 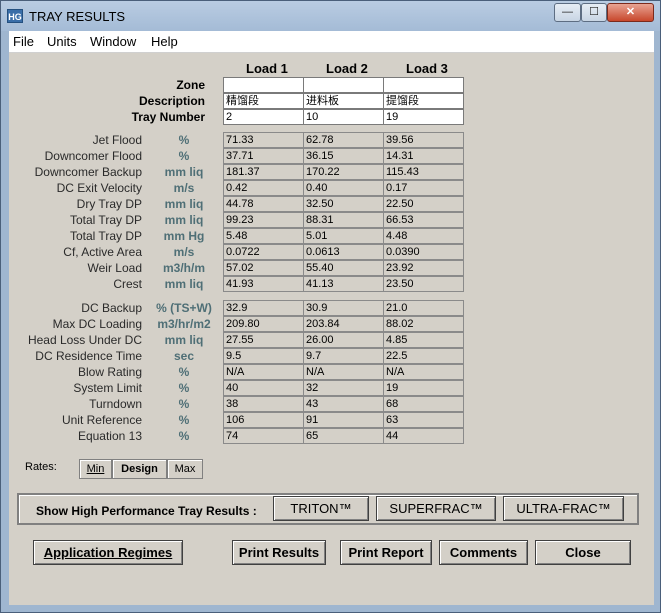 I want to click on result-cell-load-3: 22.50, so click(x=423, y=204).